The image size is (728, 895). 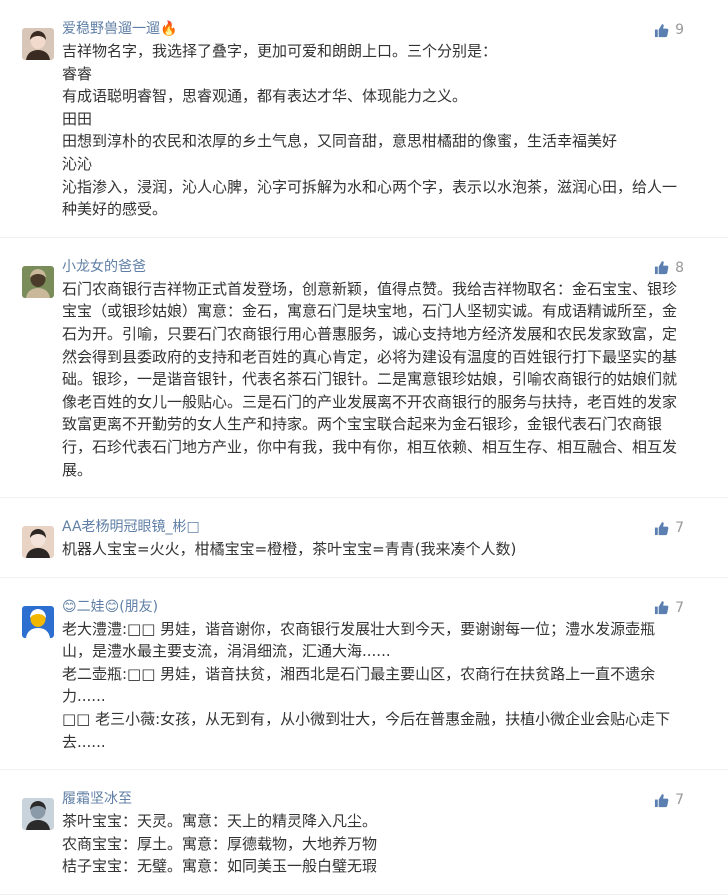 I want to click on comment-line: 田想到淳朴的农民和浓厚的乡土气息，又同音甜，意思柑橘甜的像蜜，生活幸福美好, so click(x=340, y=141).